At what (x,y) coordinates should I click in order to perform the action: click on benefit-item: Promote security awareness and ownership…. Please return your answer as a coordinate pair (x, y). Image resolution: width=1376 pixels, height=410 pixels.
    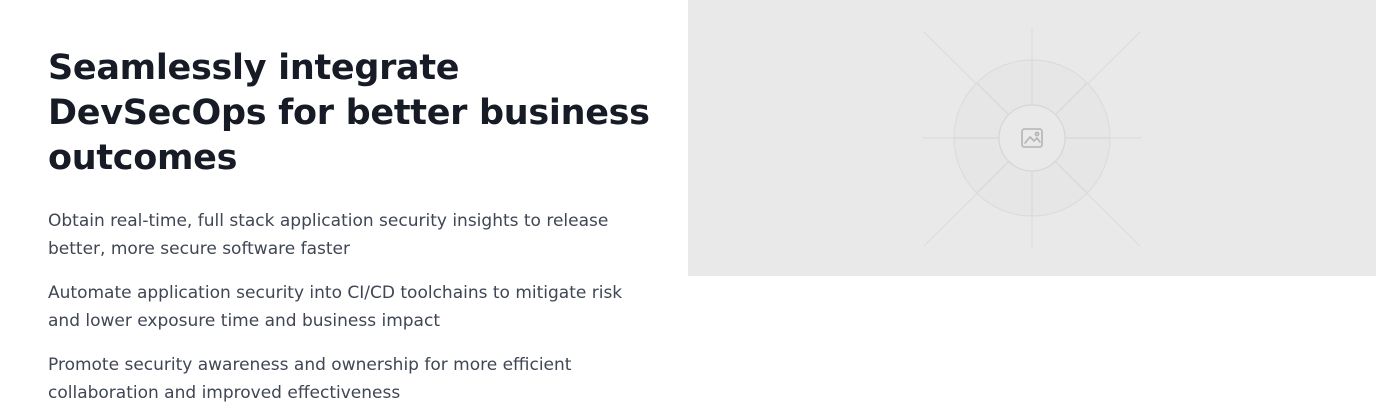
    Looking at the image, I should click on (310, 379).